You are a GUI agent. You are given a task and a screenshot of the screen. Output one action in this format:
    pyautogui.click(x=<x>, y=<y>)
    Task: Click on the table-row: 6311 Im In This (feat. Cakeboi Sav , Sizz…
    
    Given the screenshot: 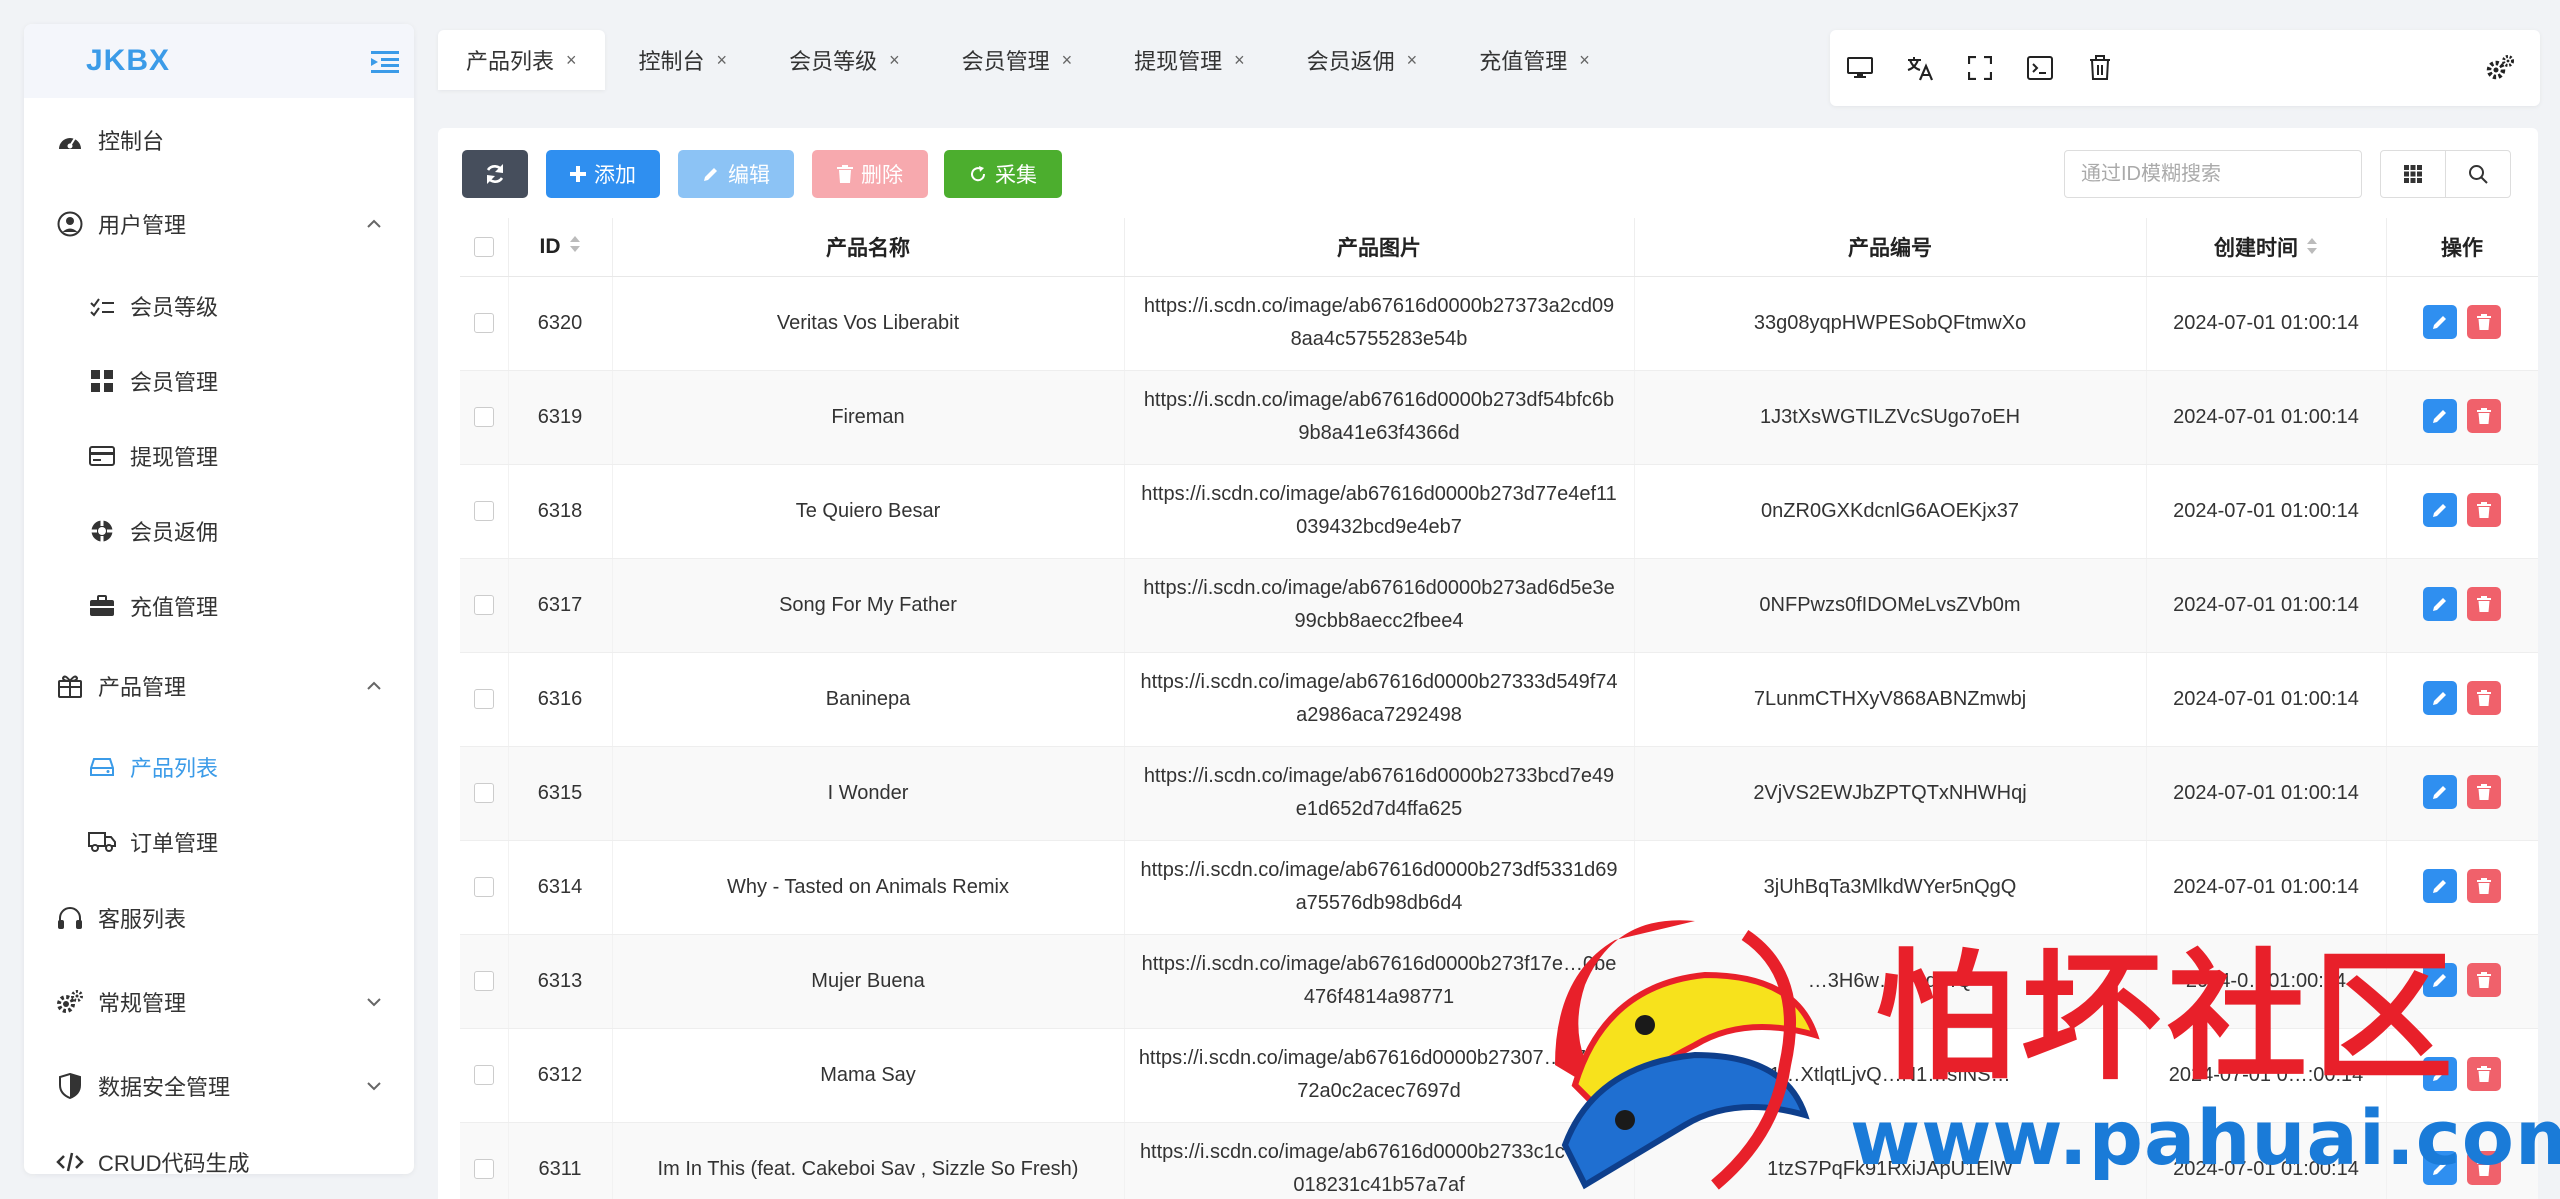 What is the action you would take?
    pyautogui.click(x=1499, y=1160)
    